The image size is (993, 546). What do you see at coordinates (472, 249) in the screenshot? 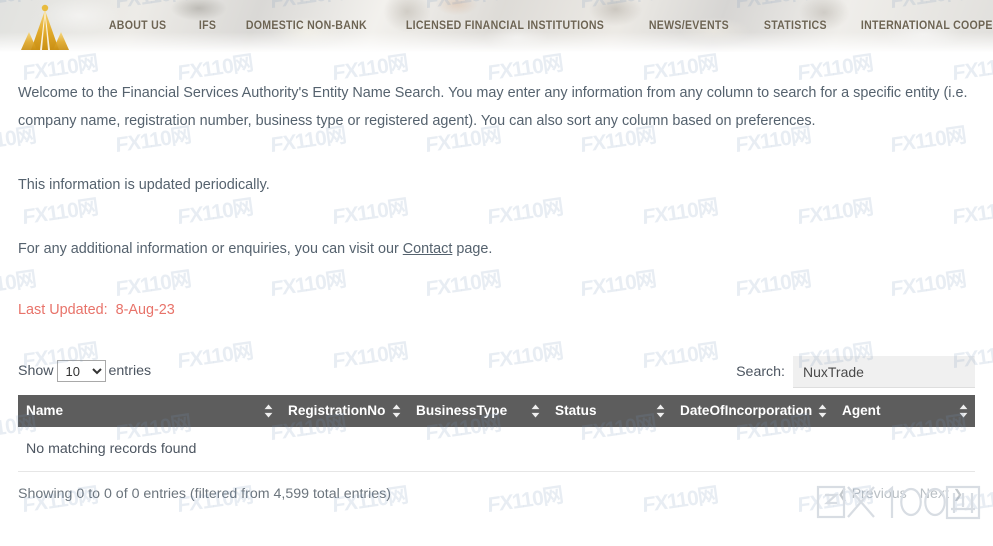
I see `enquiries-suffix-text: page.` at bounding box center [472, 249].